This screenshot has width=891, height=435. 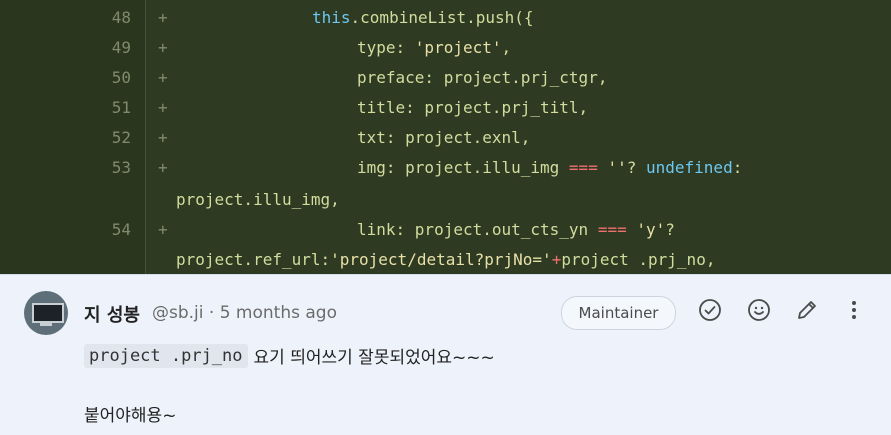 What do you see at coordinates (244, 313) in the screenshot?
I see `comment-meta: @sb.ji · 5 months ago` at bounding box center [244, 313].